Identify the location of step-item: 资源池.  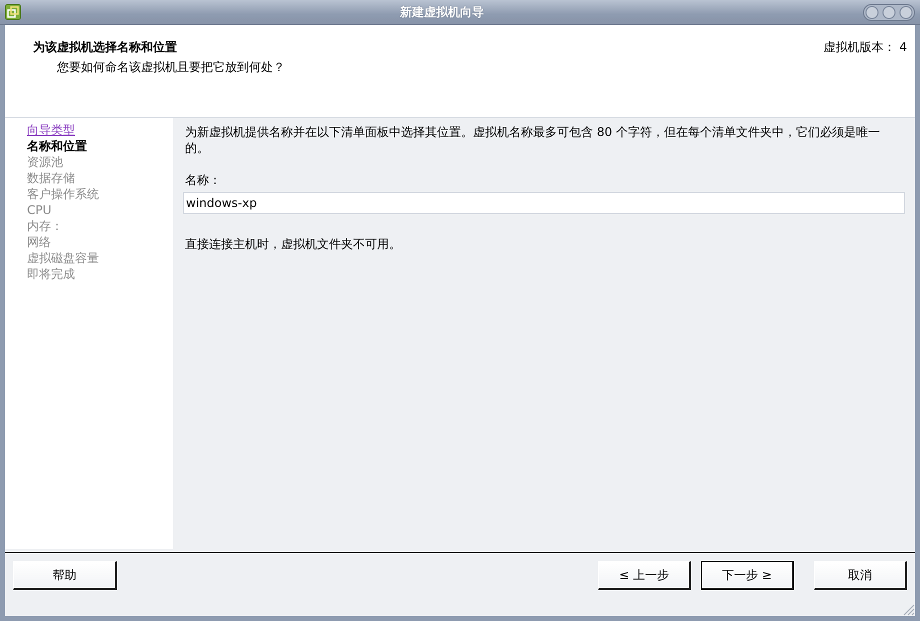
(45, 162).